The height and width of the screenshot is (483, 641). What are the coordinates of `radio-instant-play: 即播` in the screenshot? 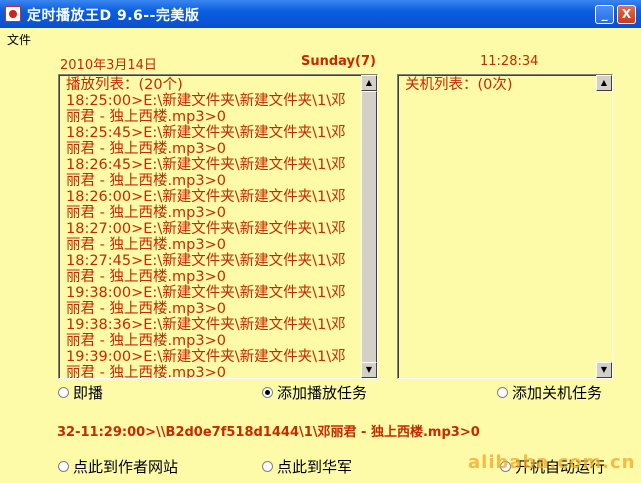 It's located at (80, 392).